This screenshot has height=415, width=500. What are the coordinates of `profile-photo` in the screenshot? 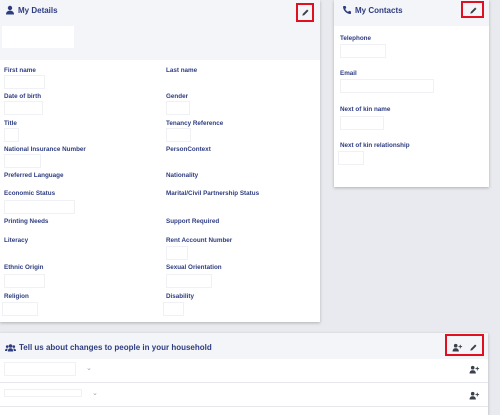 It's located at (38, 37).